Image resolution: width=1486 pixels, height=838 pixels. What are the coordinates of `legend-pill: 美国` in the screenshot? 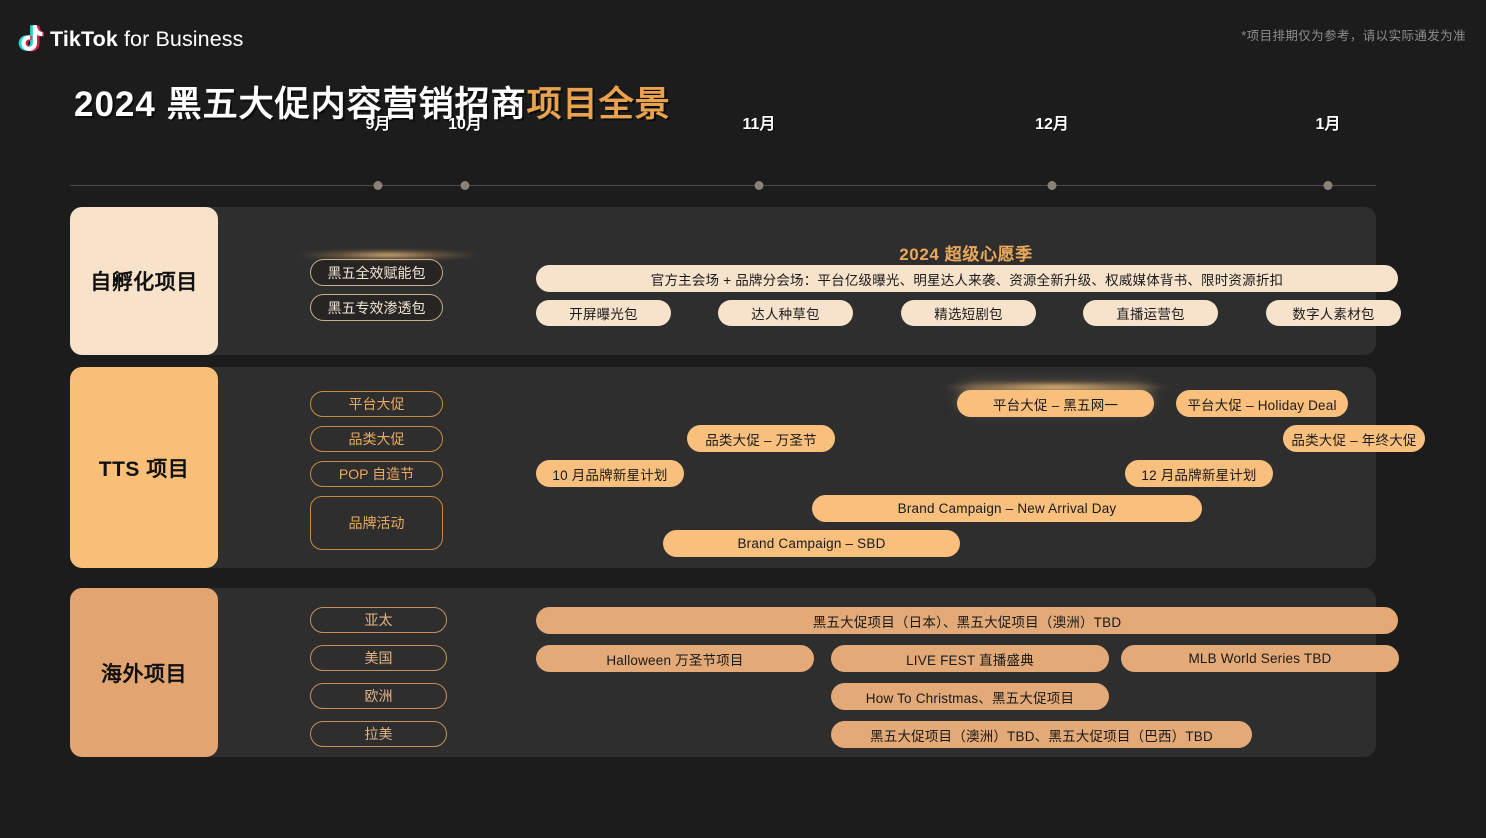 It's located at (378, 658).